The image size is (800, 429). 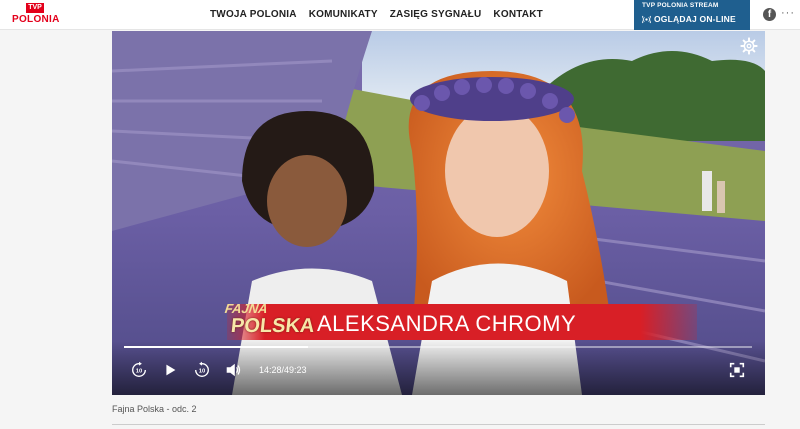 I want to click on live-broadcast-icon, so click(x=646, y=19).